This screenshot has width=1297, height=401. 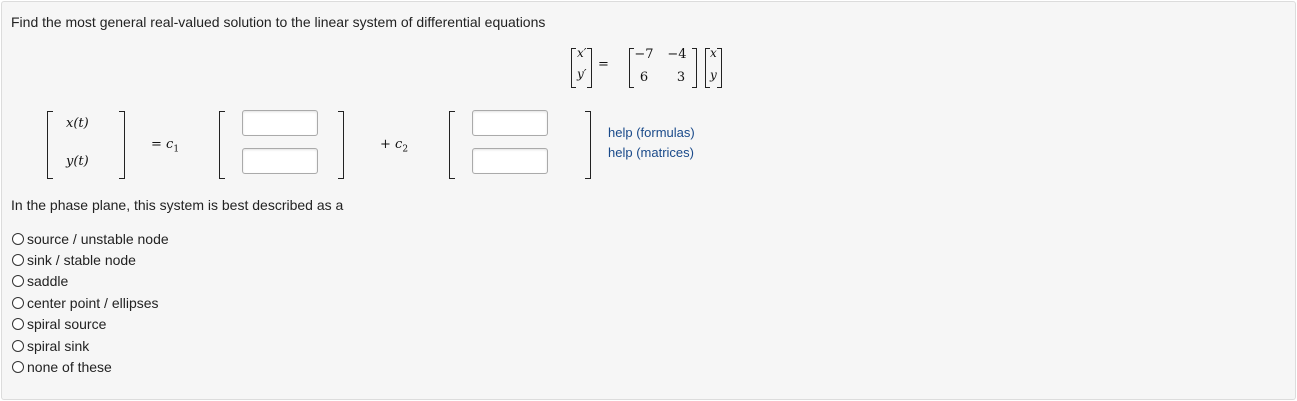 What do you see at coordinates (582, 53) in the screenshot?
I see `lhs-x-prime: x′` at bounding box center [582, 53].